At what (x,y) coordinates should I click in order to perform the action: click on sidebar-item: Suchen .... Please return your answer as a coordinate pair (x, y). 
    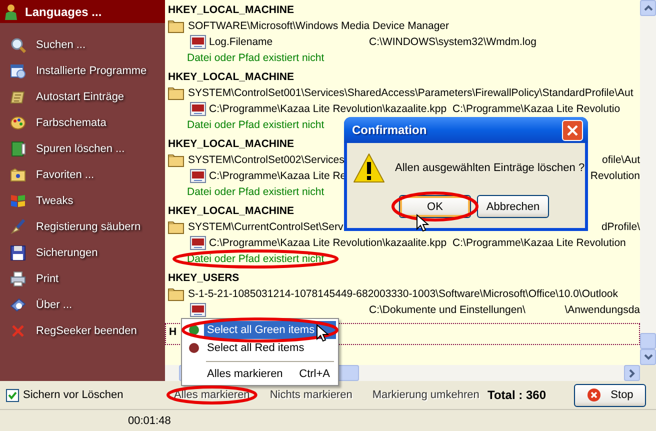
    Looking at the image, I should click on (87, 45).